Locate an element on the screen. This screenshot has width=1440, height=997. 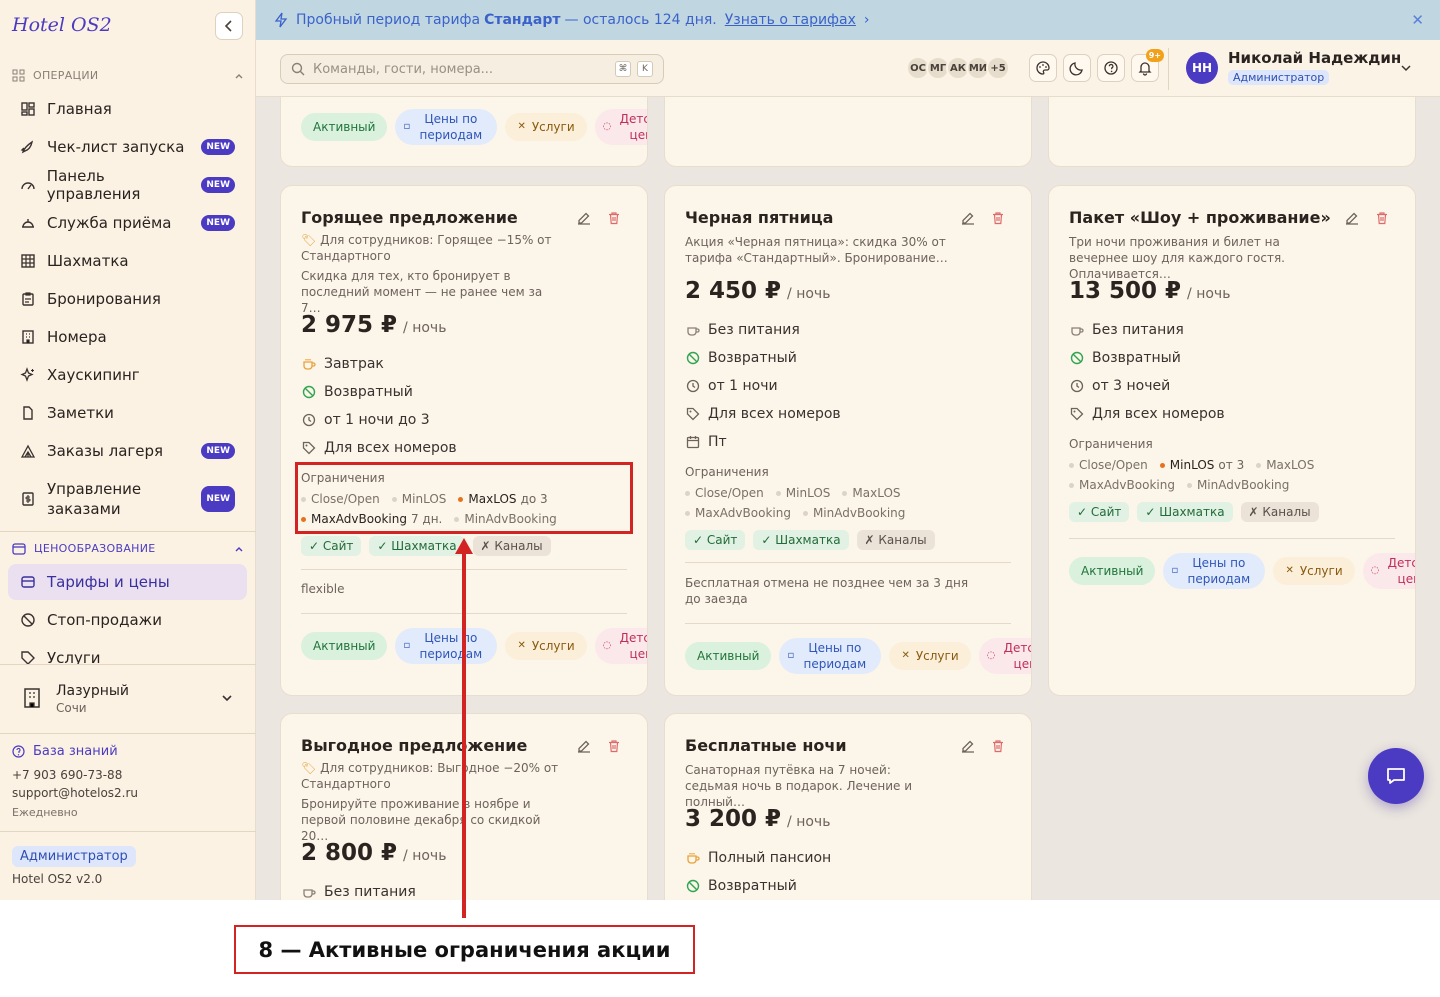
online-users: ОС МГ АК МИ +5 is located at coordinates (958, 68).